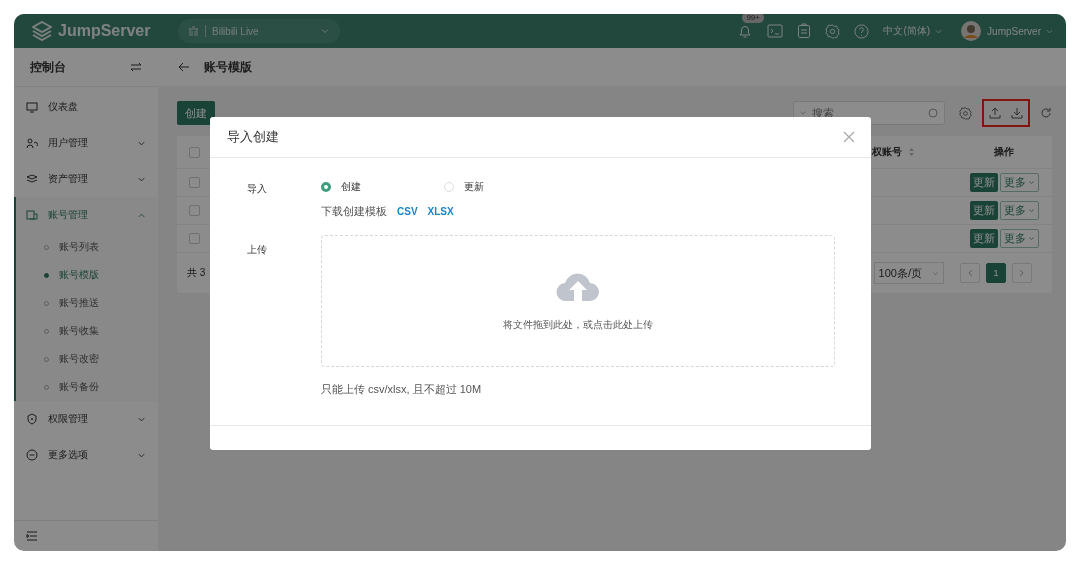 This screenshot has width=1080, height=565. What do you see at coordinates (87, 143) in the screenshot?
I see `menu-item: 用户管理` at bounding box center [87, 143].